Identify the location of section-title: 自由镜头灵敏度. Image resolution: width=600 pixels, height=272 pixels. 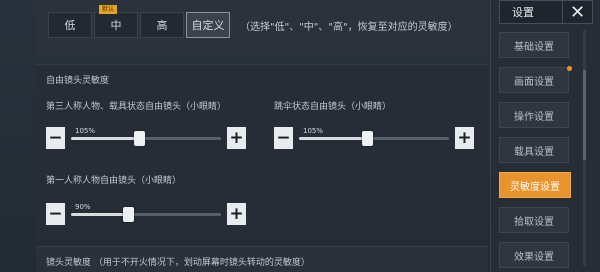
(78, 81).